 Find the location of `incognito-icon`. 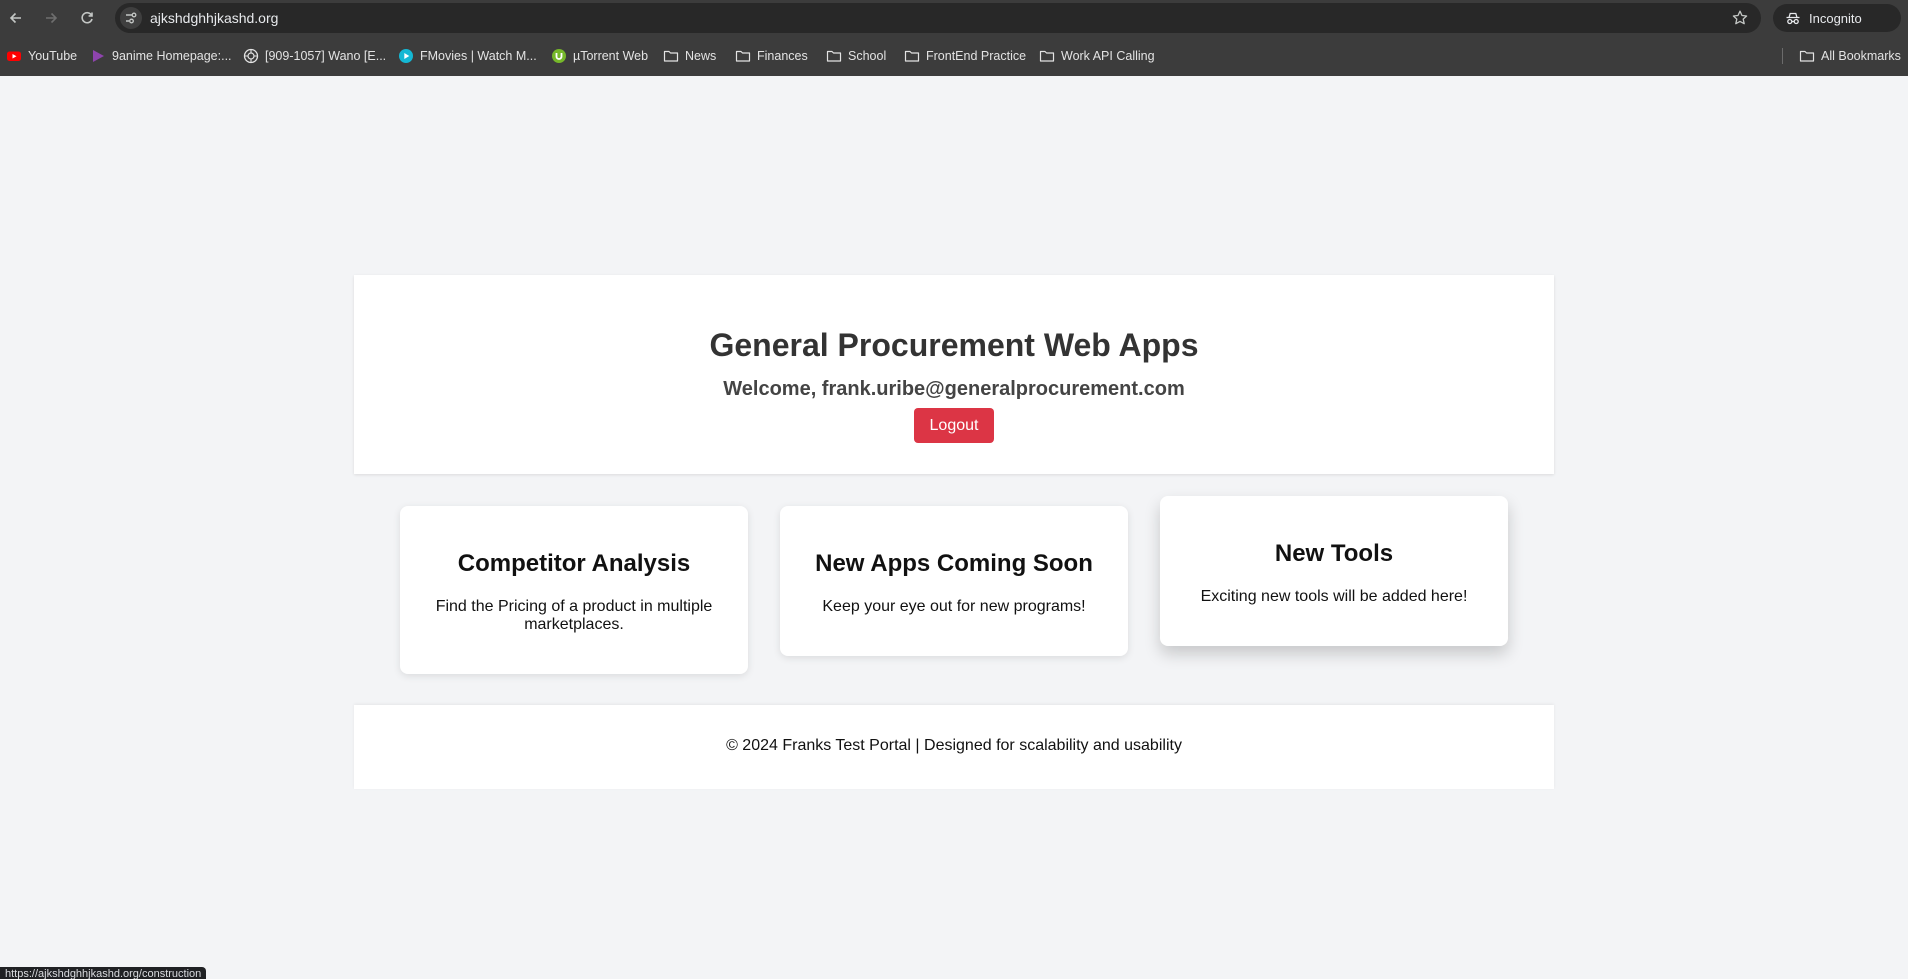

incognito-icon is located at coordinates (1793, 18).